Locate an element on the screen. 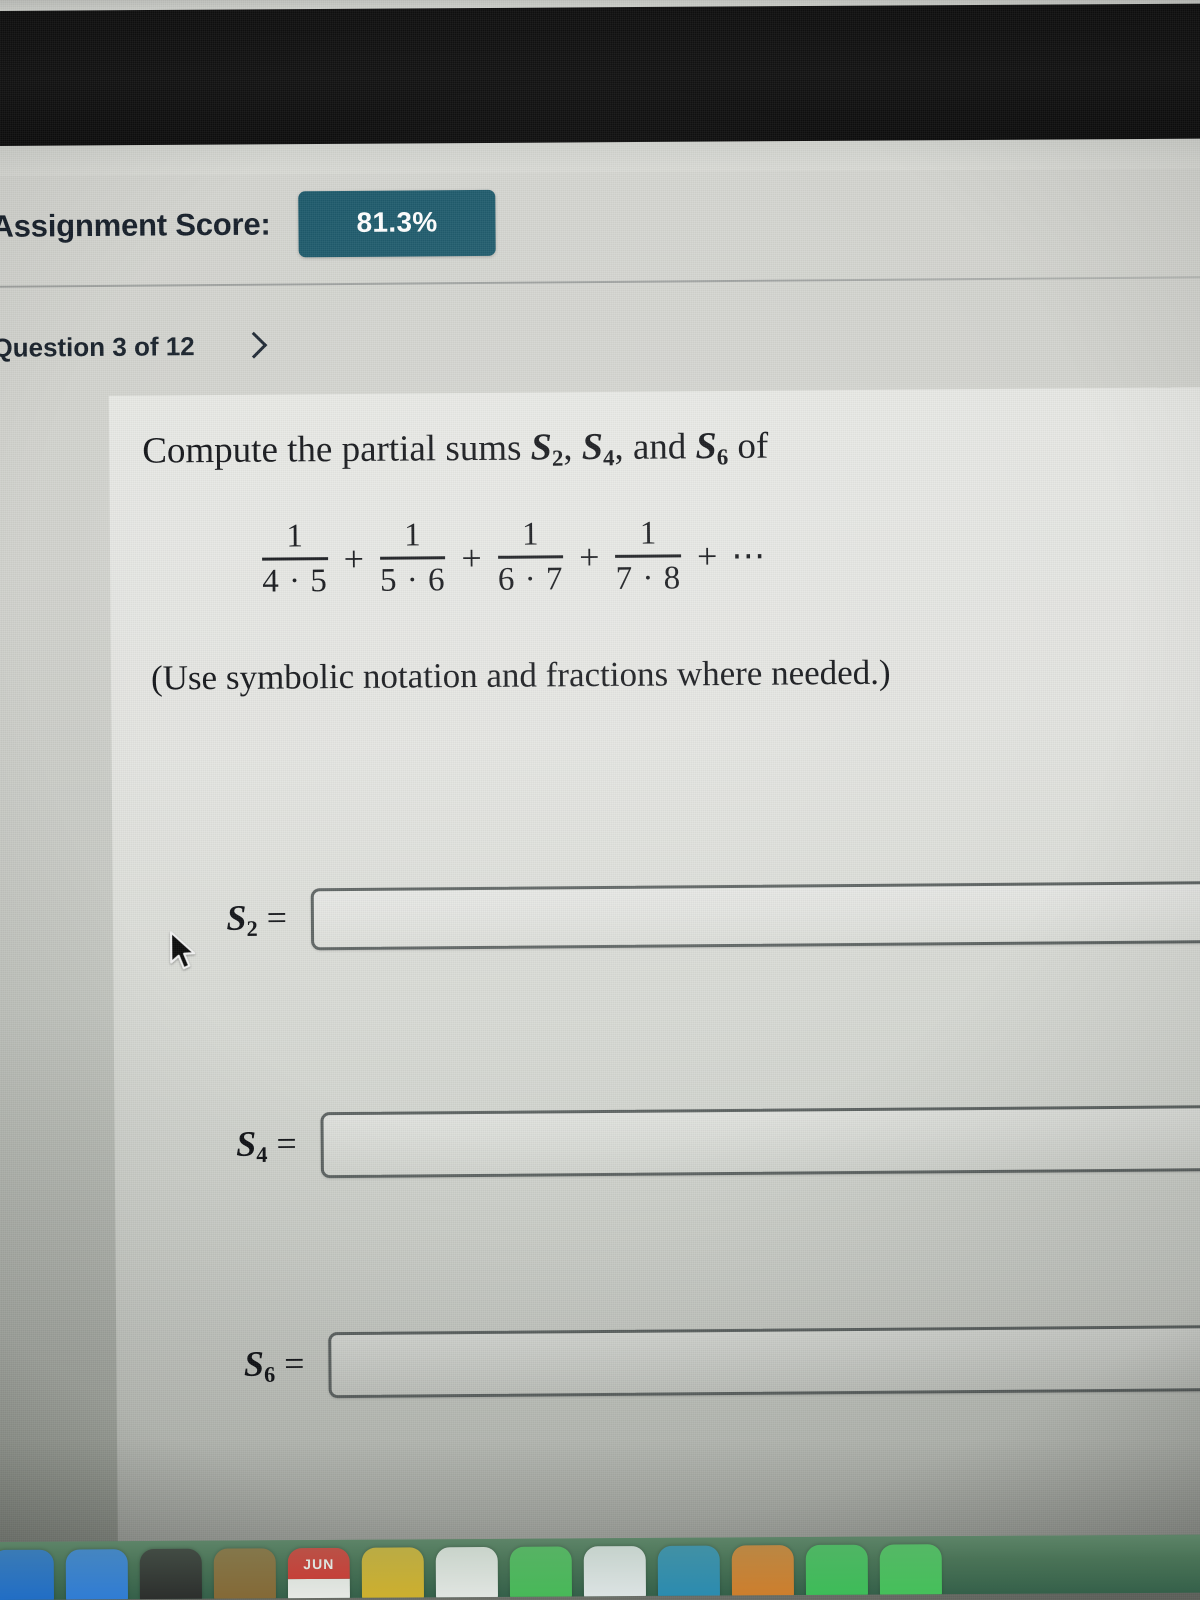 The height and width of the screenshot is (1600, 1200). dock-icon-list: JUN is located at coordinates (600, 1571).